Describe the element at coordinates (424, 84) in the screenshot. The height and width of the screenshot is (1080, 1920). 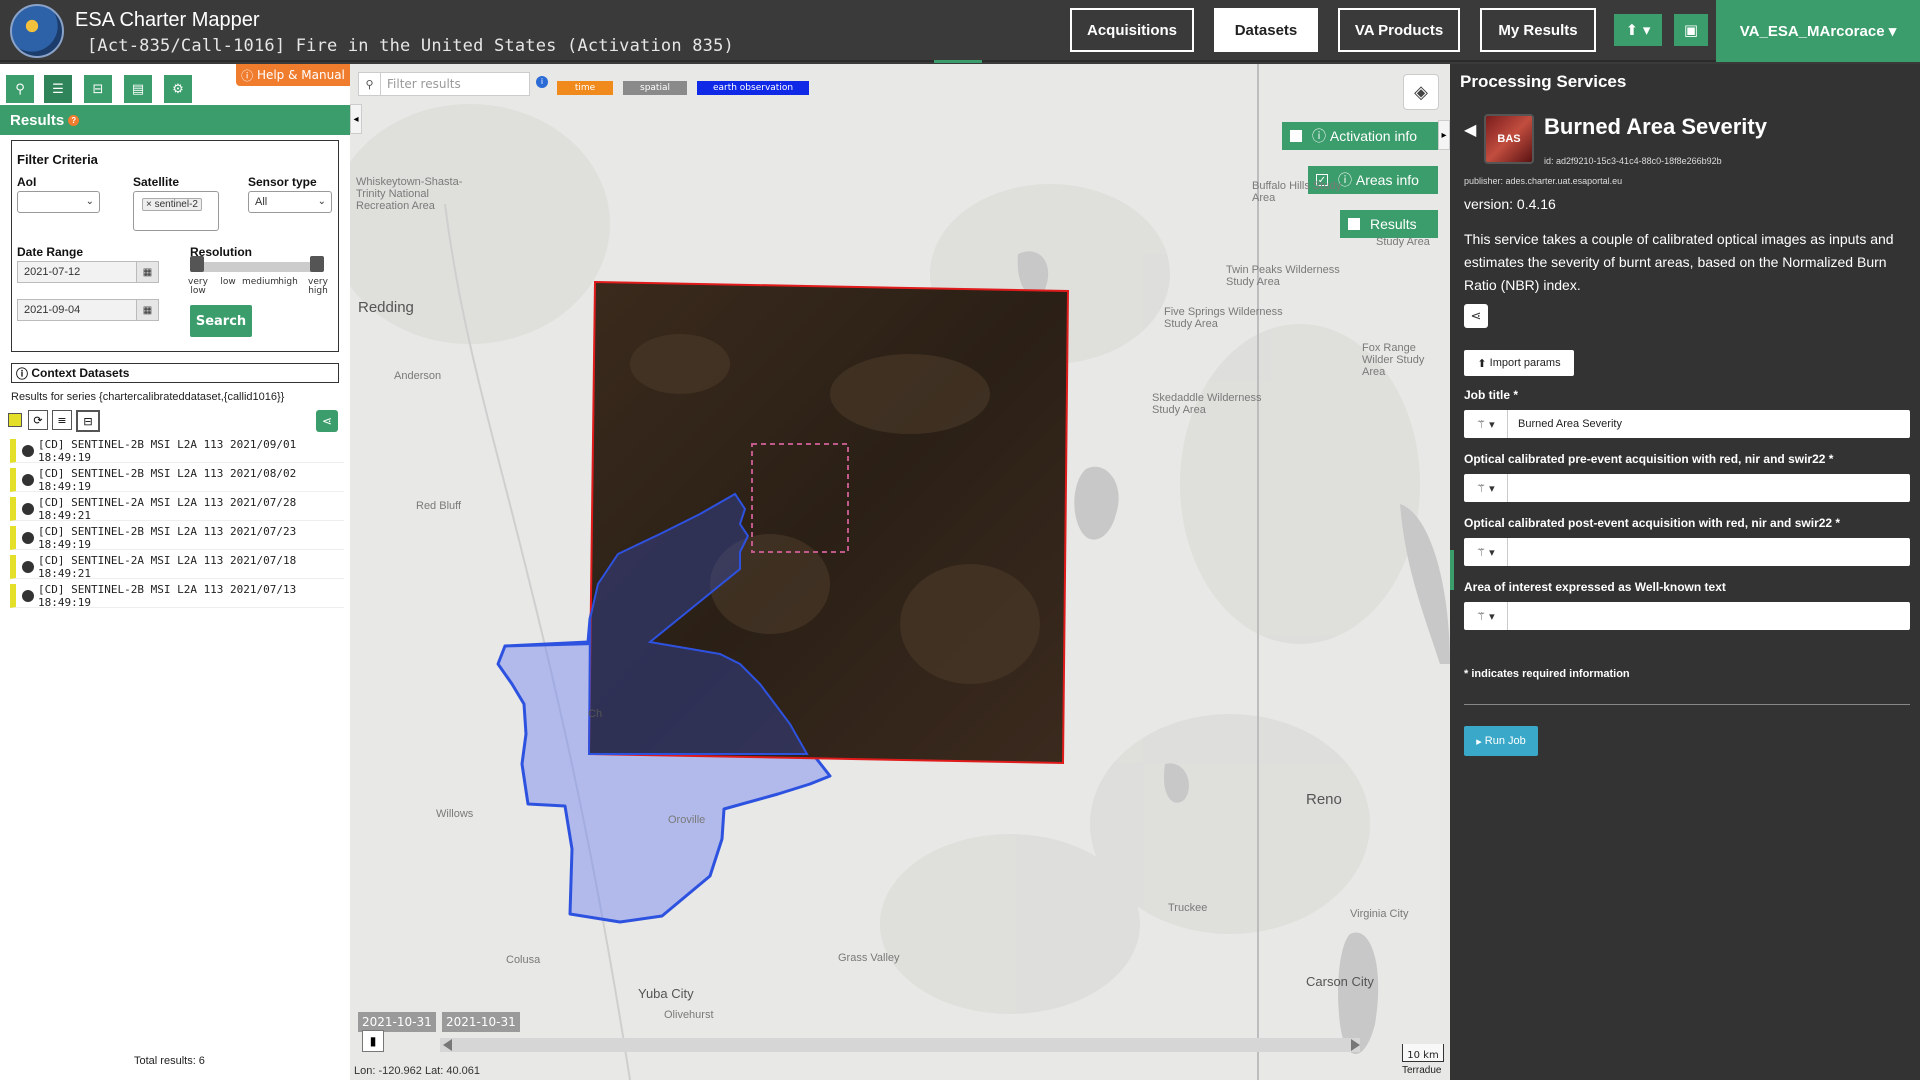
I see `filter-placeholder: Filter results` at that location.